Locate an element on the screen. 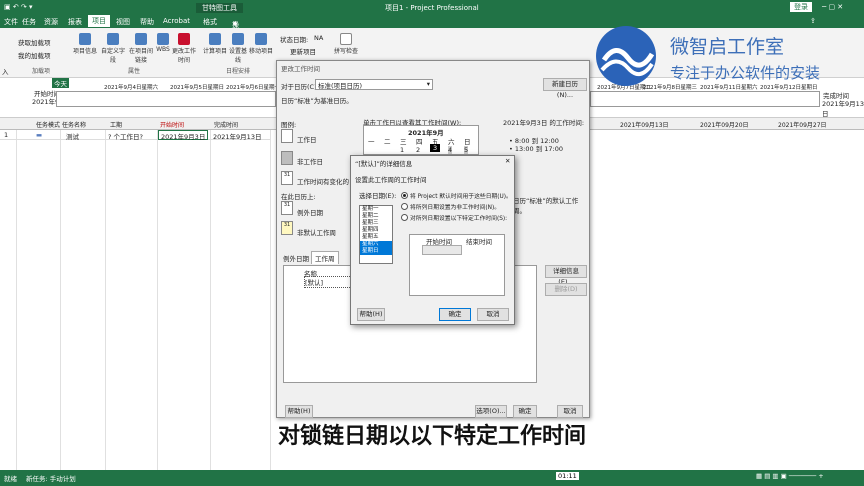 This screenshot has width=864, height=486. list-item: 星期五 is located at coordinates (376, 237).